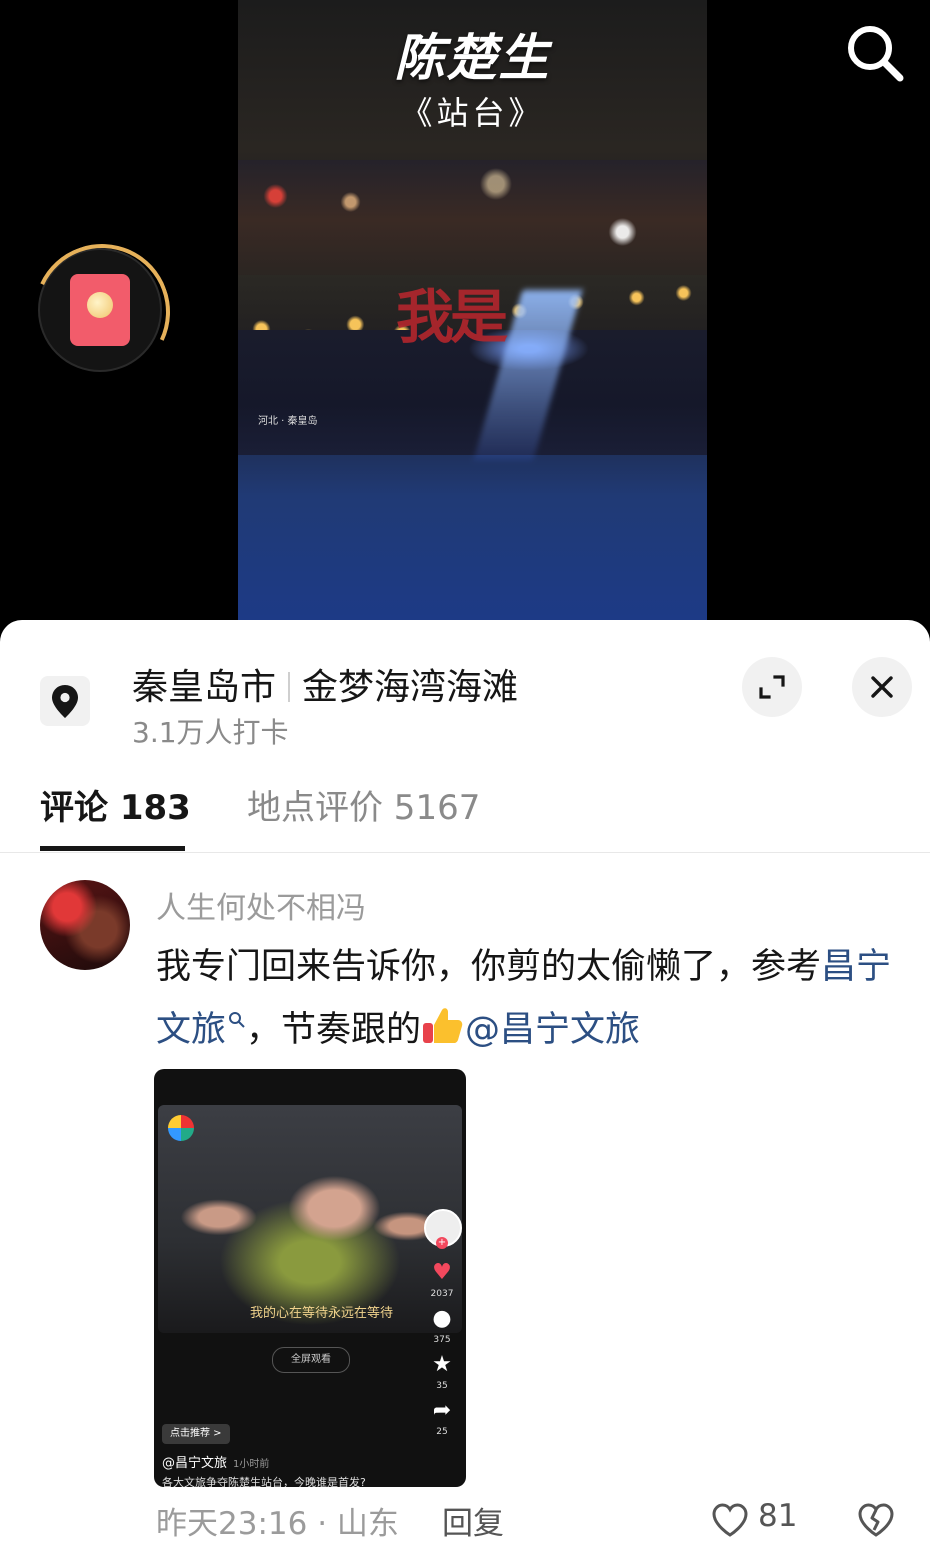 The width and height of the screenshot is (930, 1557). Describe the element at coordinates (489, 967) in the screenshot. I see `comment-text-part-1: 我专门回来告诉你，你剪的太偷懒了，参考` at that location.